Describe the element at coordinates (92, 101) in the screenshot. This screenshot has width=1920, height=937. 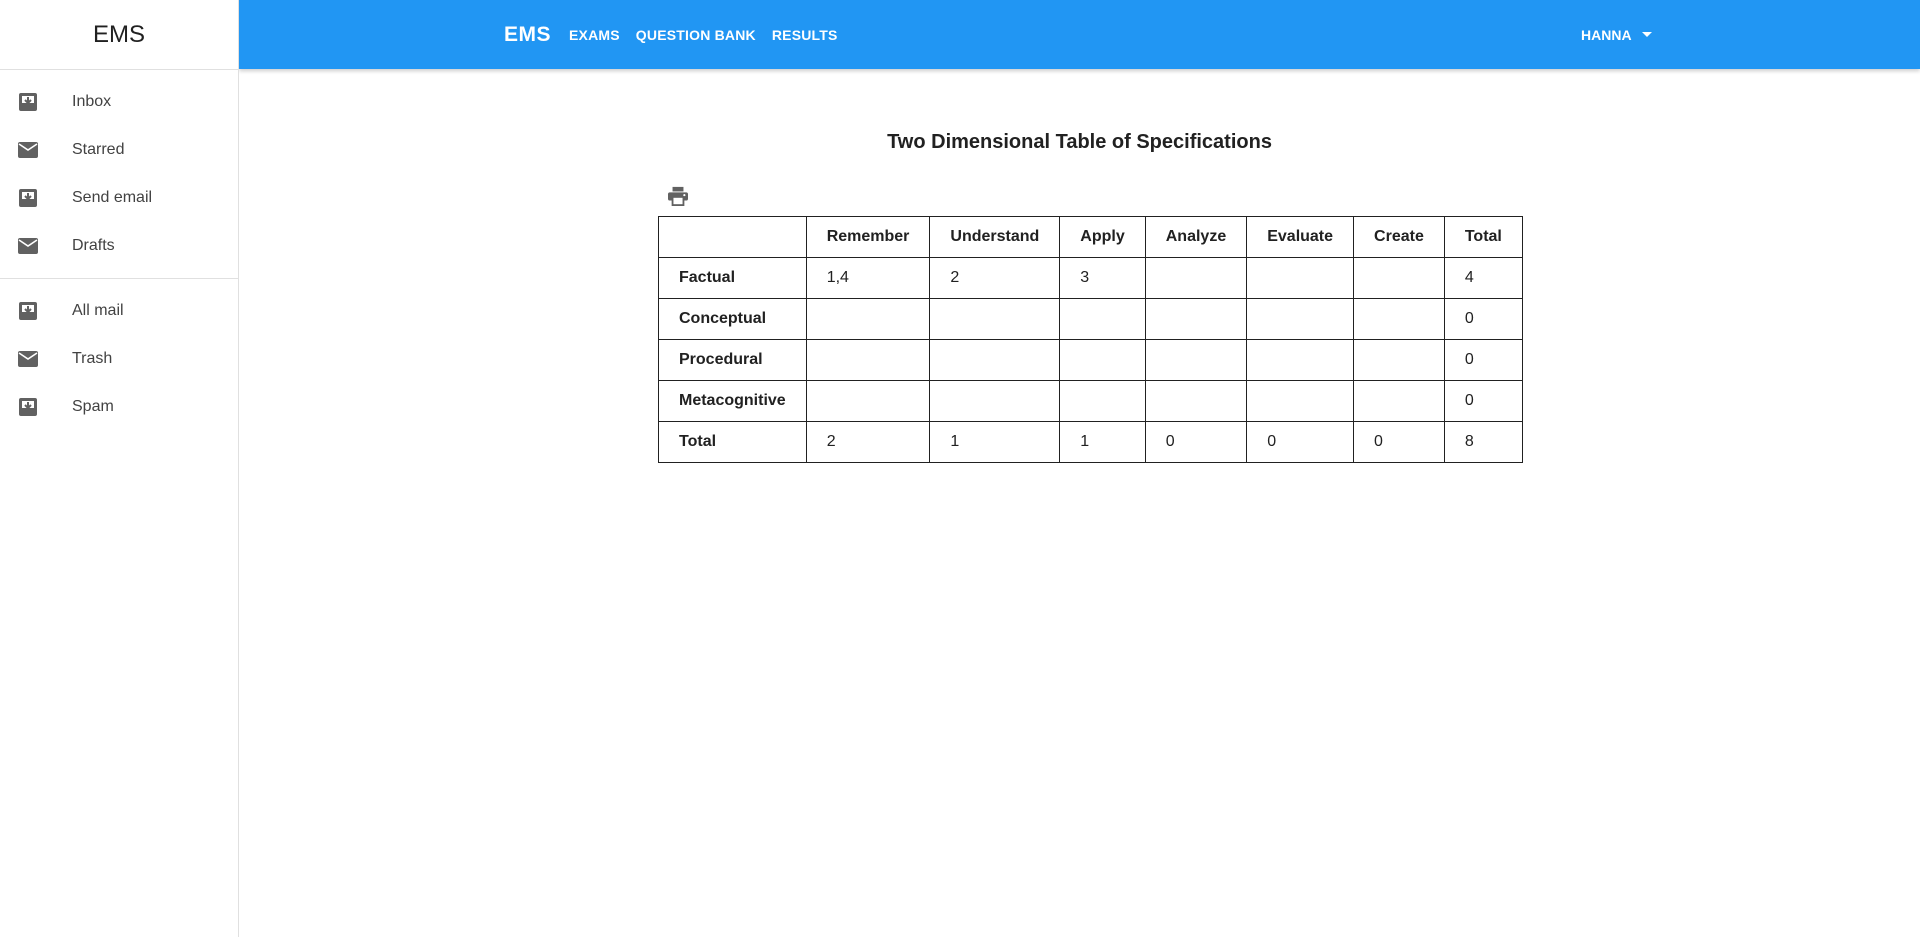
I see `drawer-item-label: Inbox` at that location.